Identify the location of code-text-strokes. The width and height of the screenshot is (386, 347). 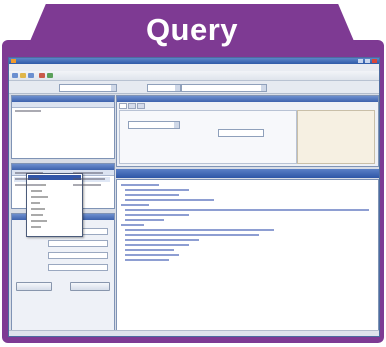
(245, 222).